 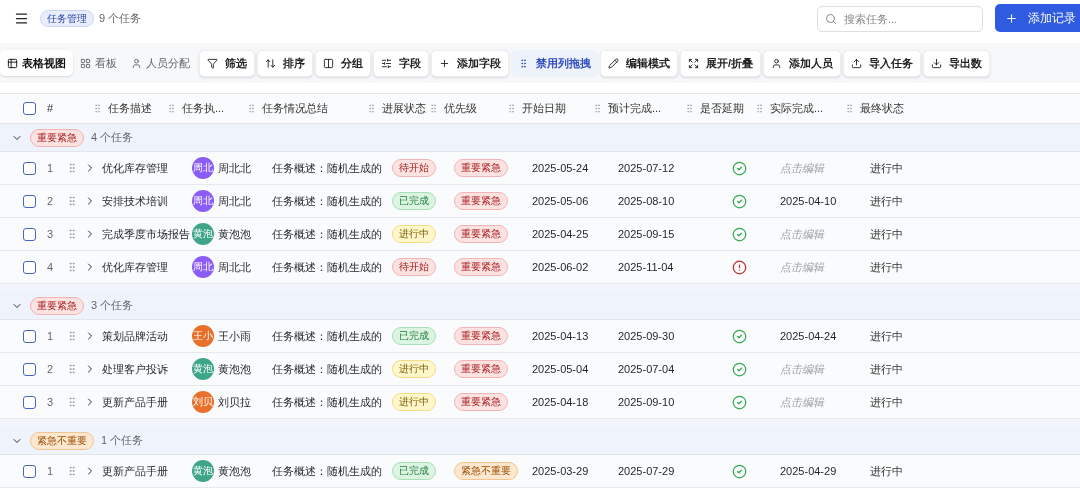 What do you see at coordinates (50, 470) in the screenshot?
I see `row-number: 1` at bounding box center [50, 470].